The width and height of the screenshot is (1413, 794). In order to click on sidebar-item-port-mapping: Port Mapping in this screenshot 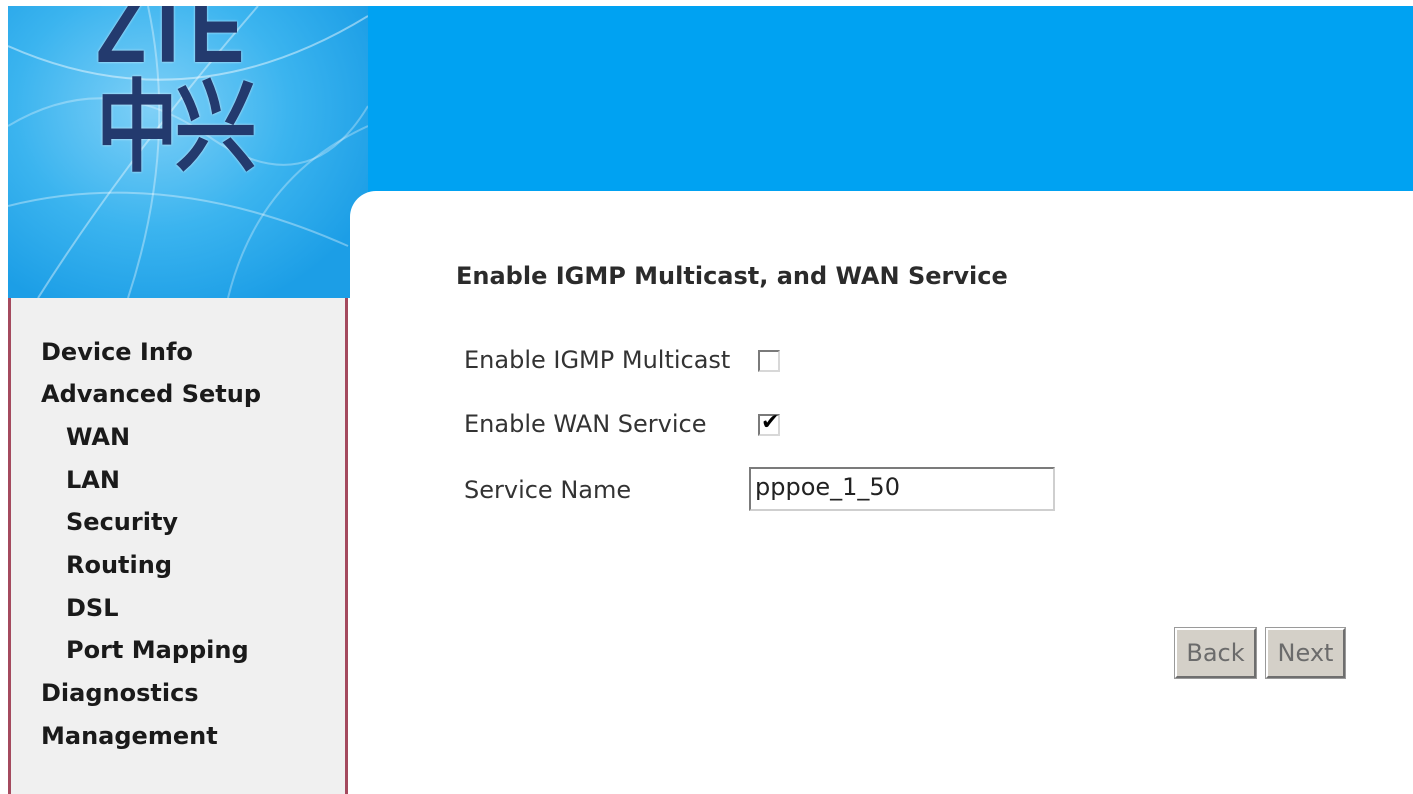, I will do `click(157, 650)`.